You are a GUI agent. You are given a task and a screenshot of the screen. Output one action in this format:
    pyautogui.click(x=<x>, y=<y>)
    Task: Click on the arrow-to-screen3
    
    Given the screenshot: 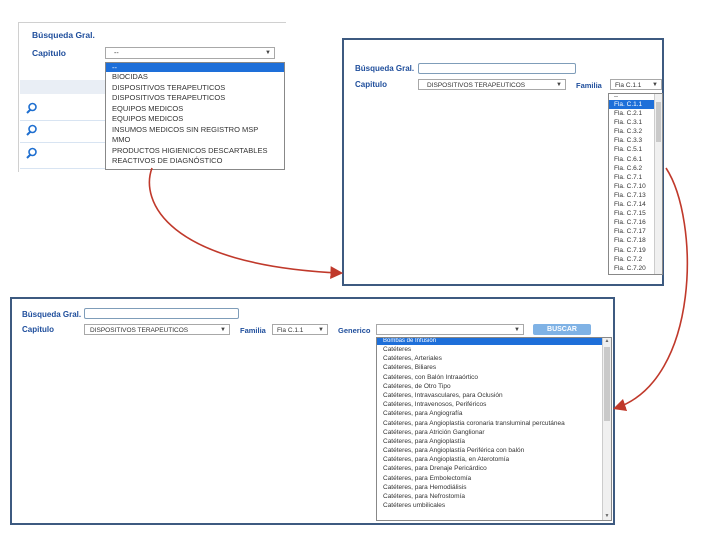 What is the action you would take?
    pyautogui.click(x=650, y=289)
    